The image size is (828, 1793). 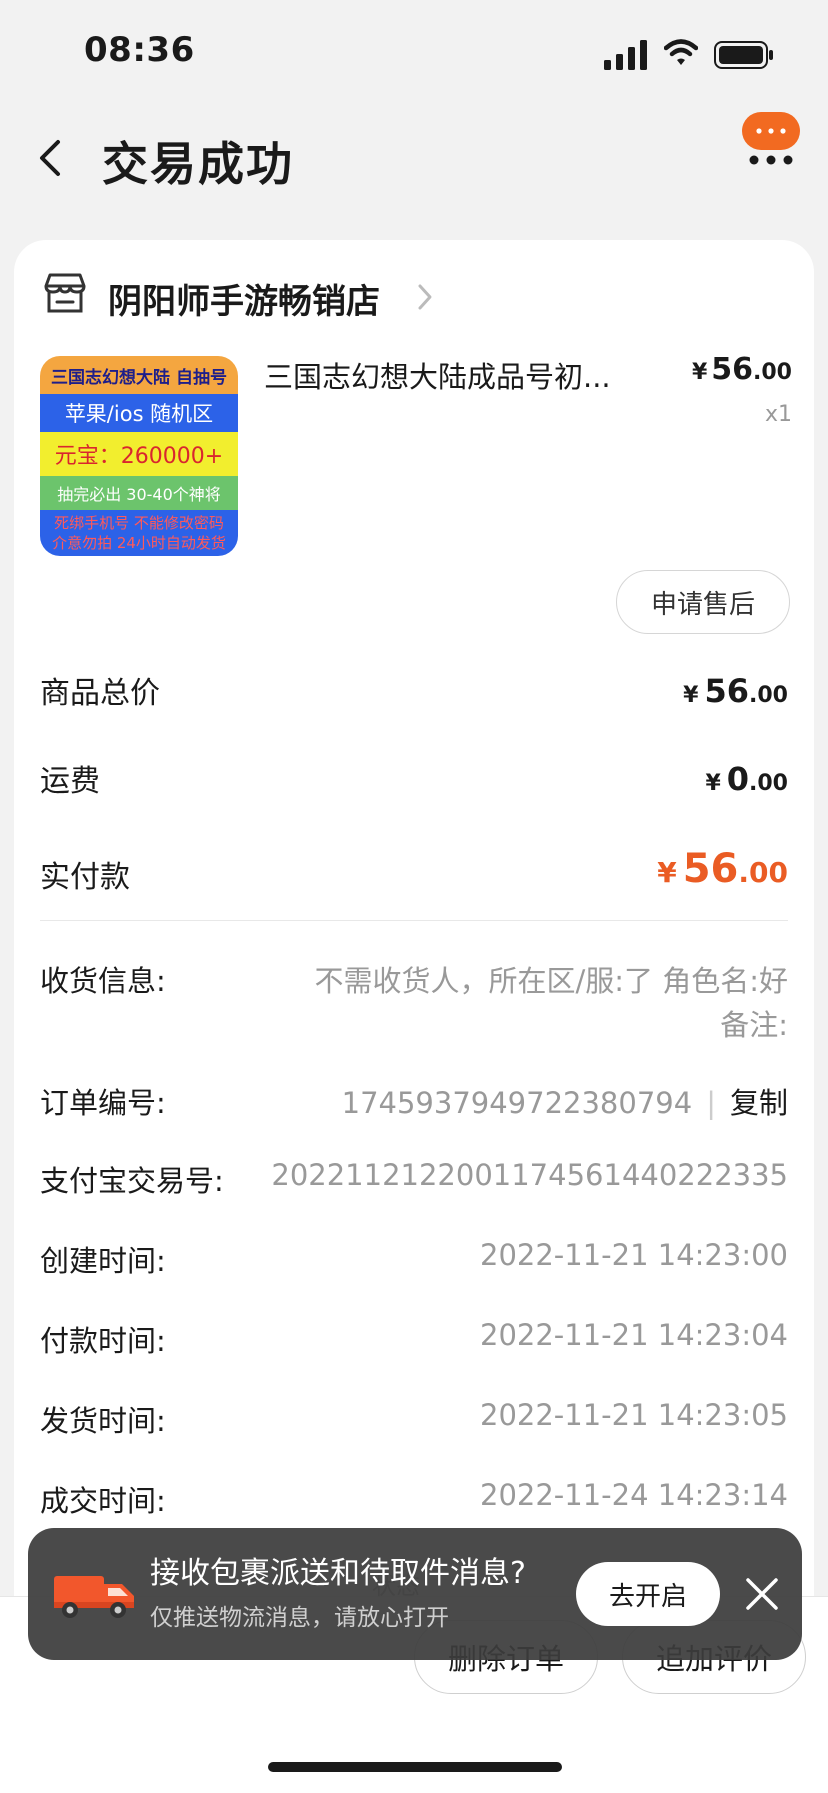 What do you see at coordinates (139, 493) in the screenshot?
I see `product-image-line: 抽完必出 30-40个神将` at bounding box center [139, 493].